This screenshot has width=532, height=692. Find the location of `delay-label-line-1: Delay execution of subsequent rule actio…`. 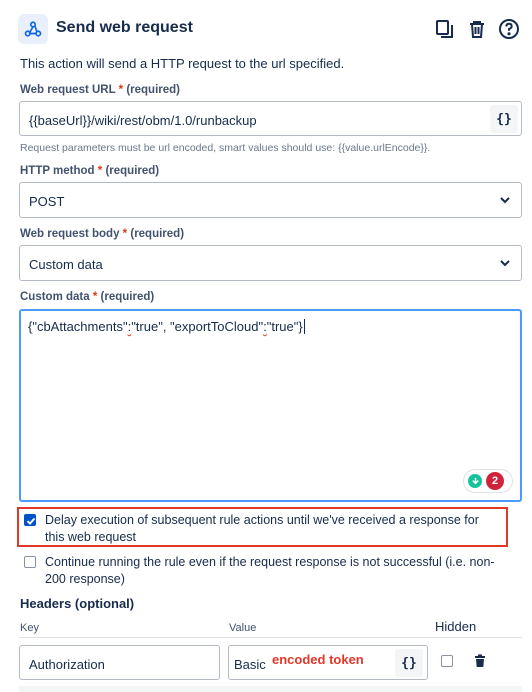

delay-label-line-1: Delay execution of subsequent rule actio… is located at coordinates (262, 520).